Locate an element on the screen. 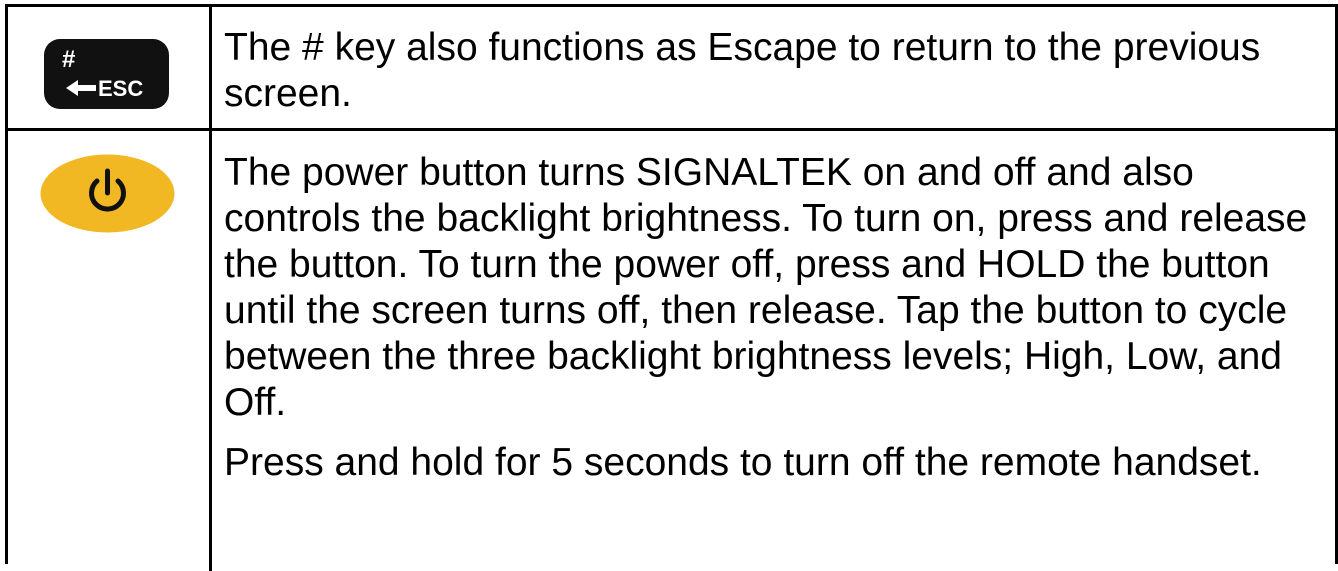 Image resolution: width=1338 pixels, height=571 pixels. esc-label: ESC is located at coordinates (120, 88).